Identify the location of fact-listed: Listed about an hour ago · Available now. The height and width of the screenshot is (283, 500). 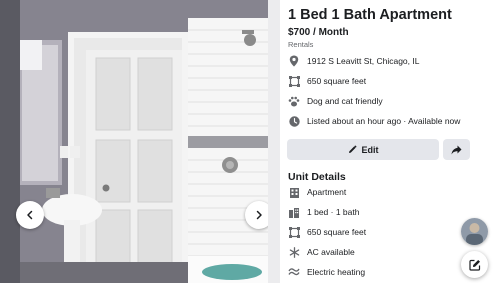
(374, 121).